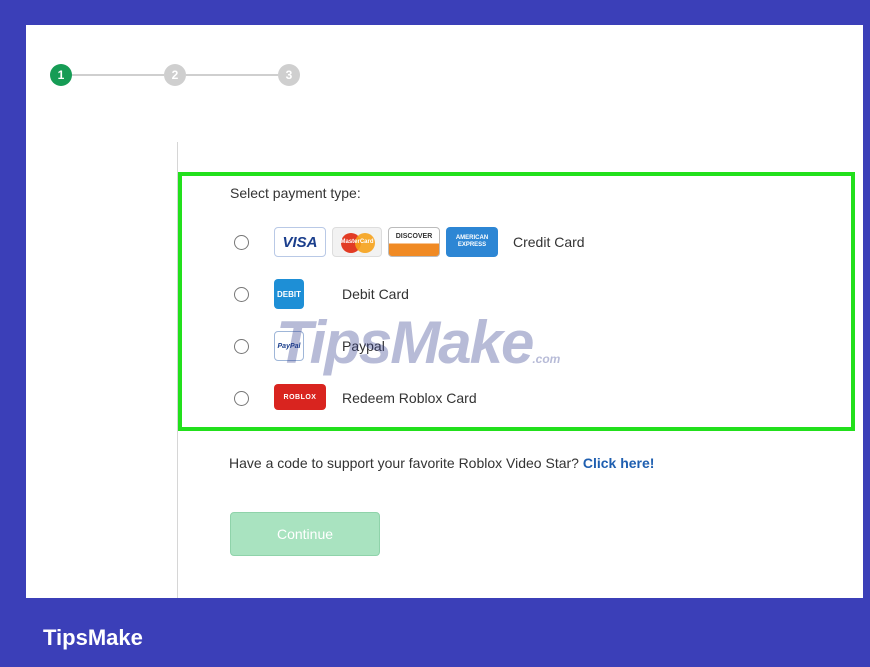  Describe the element at coordinates (300, 242) in the screenshot. I see `visa-card-icon: VISA` at that location.